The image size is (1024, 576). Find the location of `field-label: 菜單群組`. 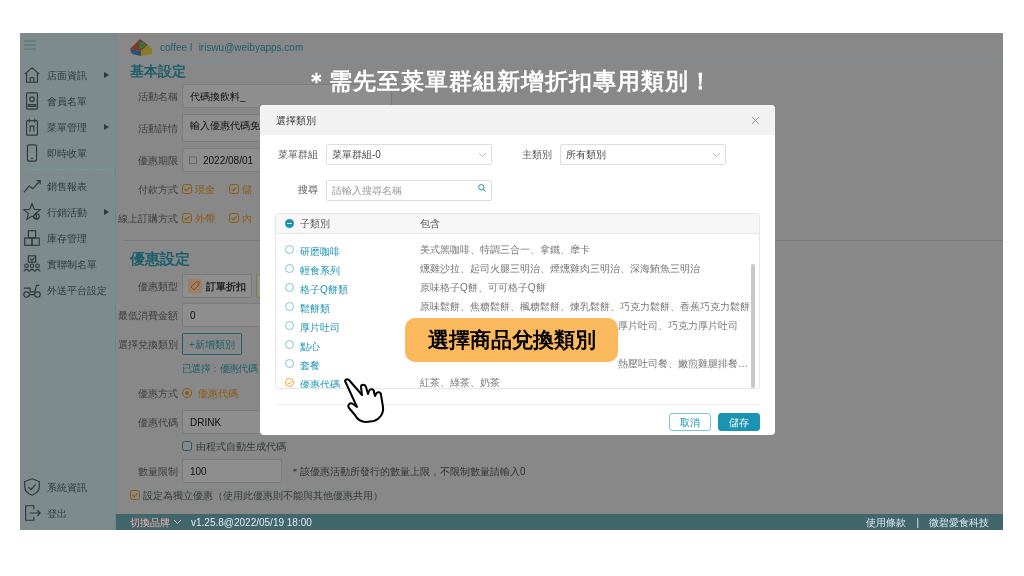

field-label: 菜單群組 is located at coordinates (297, 155).